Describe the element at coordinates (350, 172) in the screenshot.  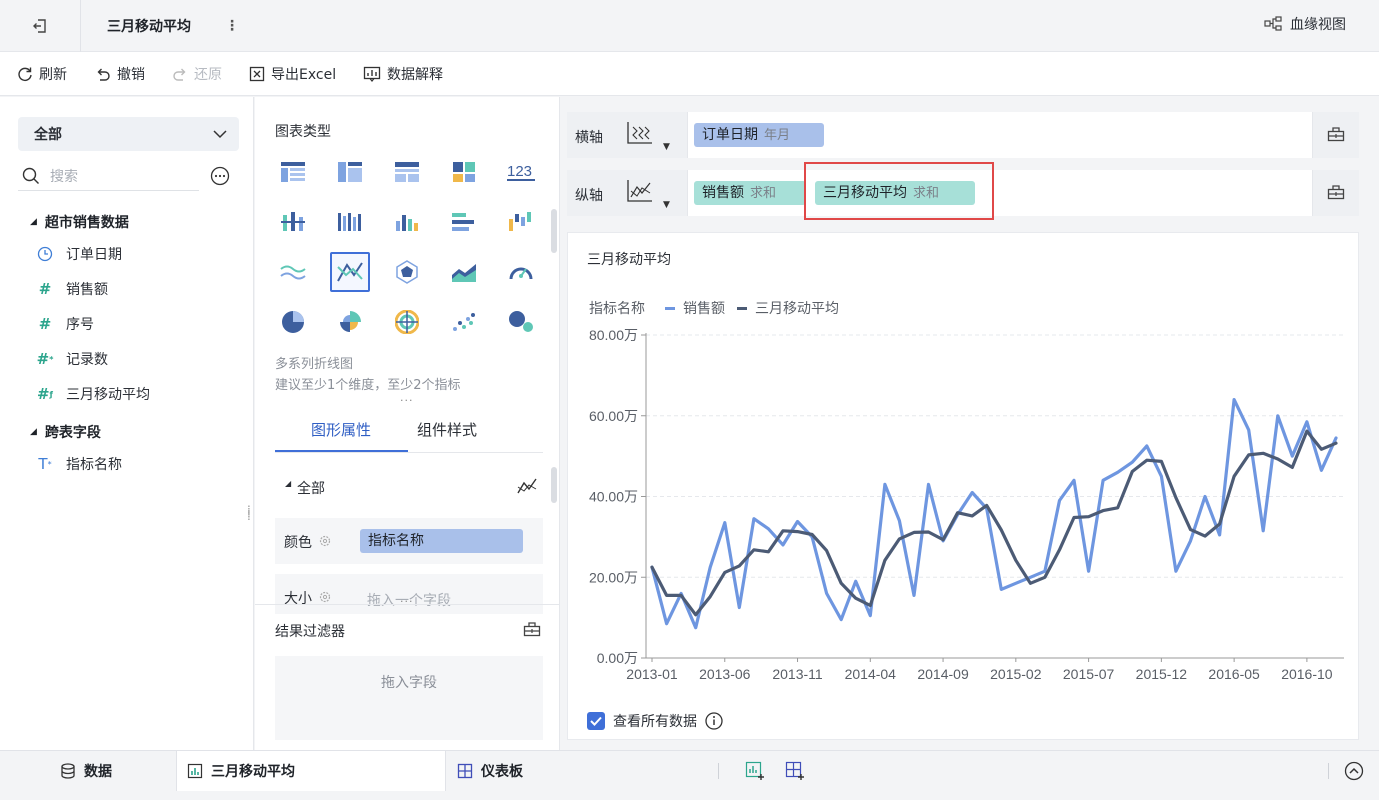
I see `chart-type-pivot-icon` at that location.